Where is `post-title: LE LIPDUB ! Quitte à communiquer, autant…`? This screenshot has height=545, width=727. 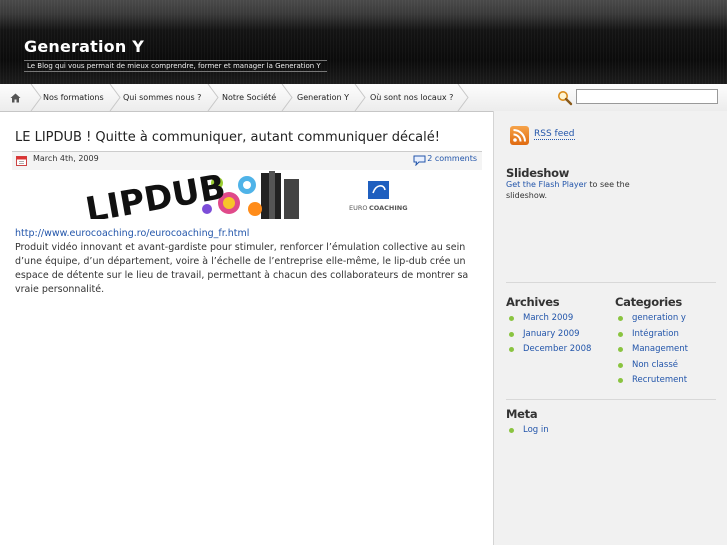
post-title: LE LIPDUB ! Quitte à communiquer, autant… is located at coordinates (227, 137).